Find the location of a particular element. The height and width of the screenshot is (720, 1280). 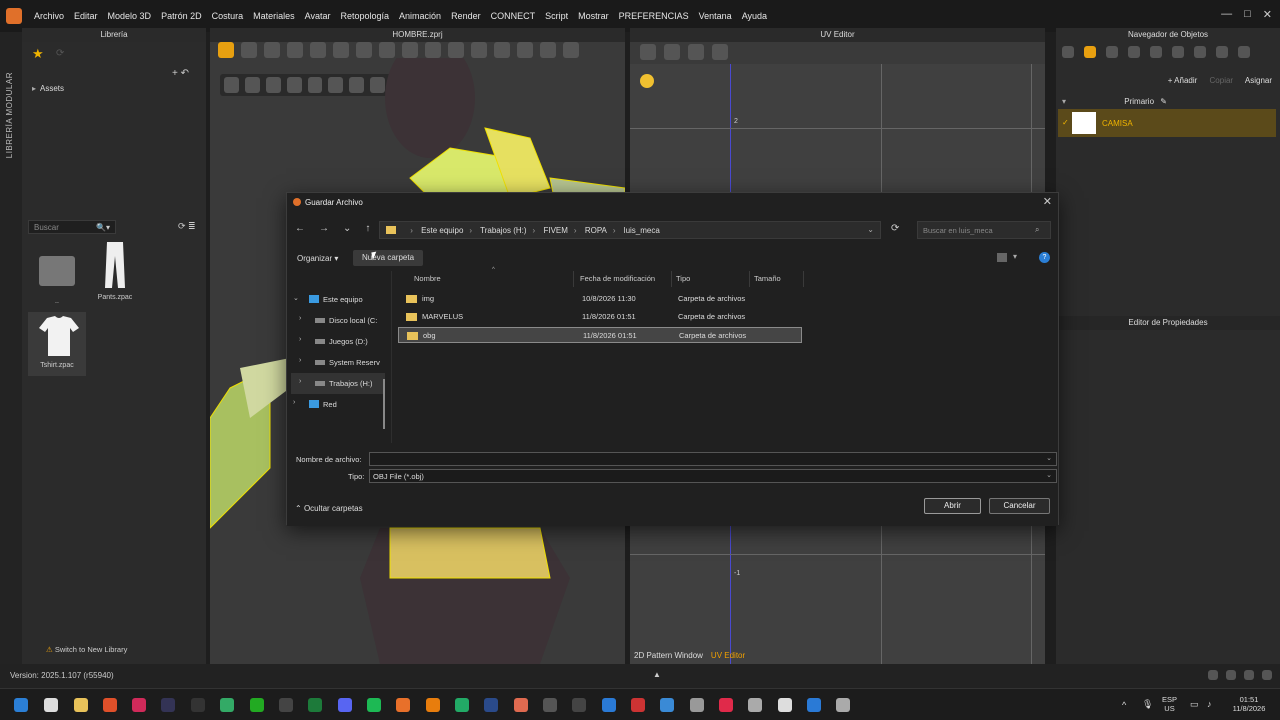

address-dropdown-icon: ⌄ is located at coordinates (870, 229).